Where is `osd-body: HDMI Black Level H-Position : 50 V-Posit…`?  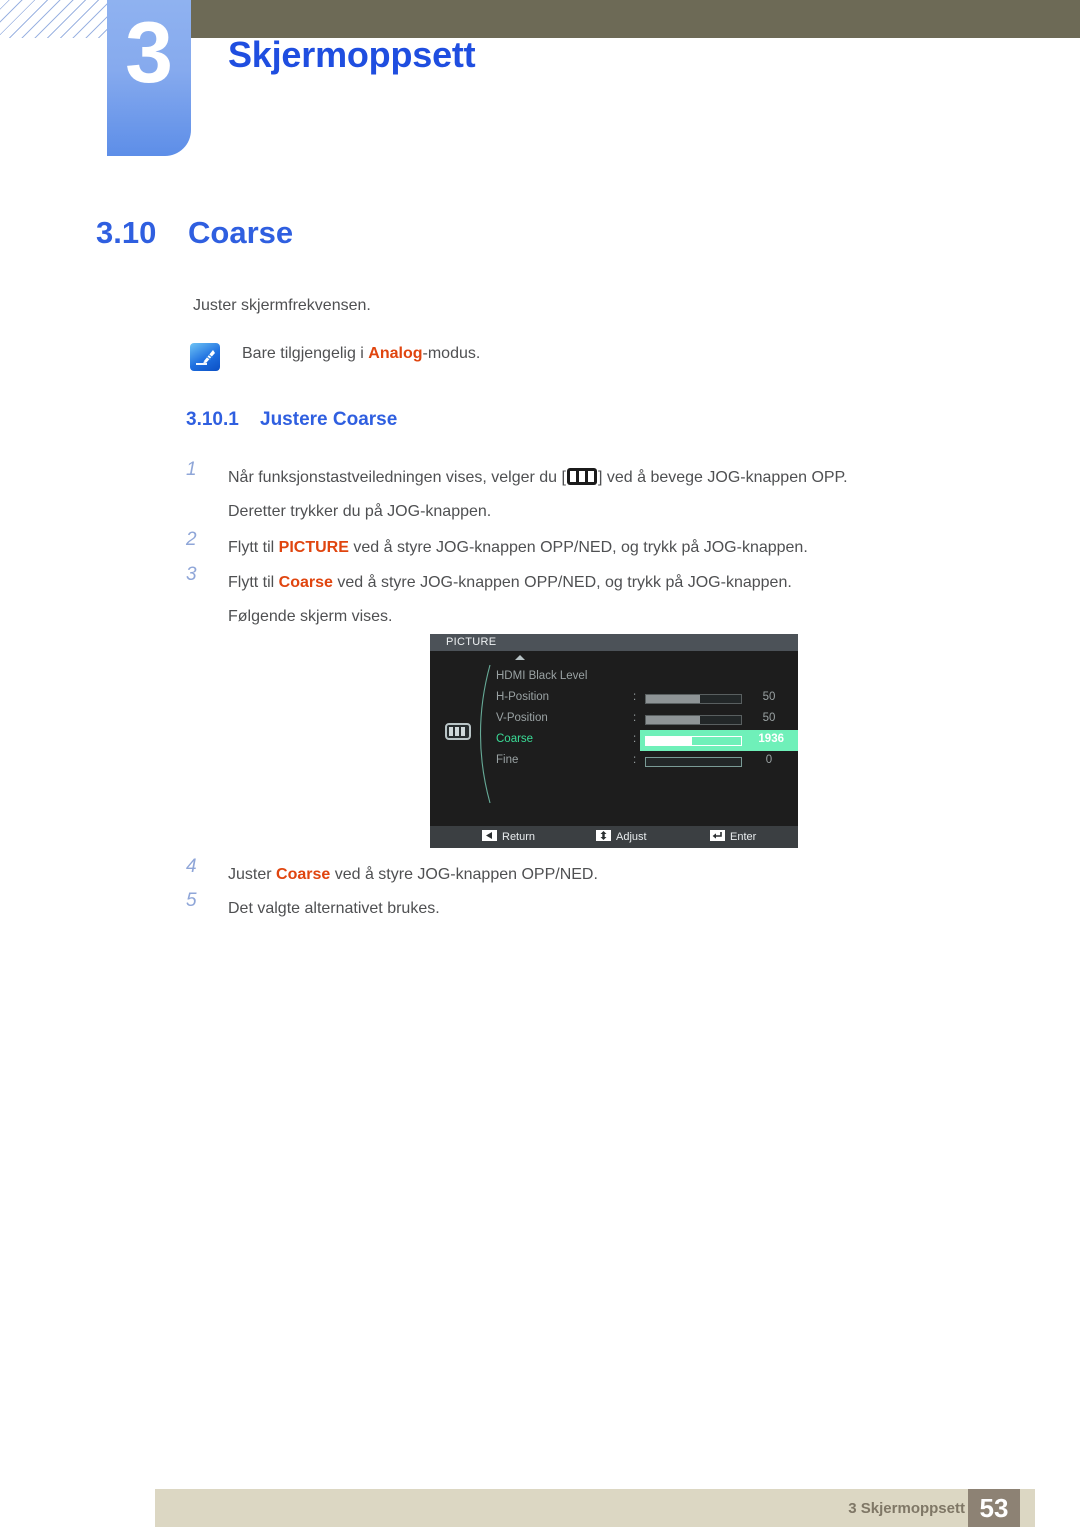 osd-body: HDMI Black Level H-Position : 50 V-Posit… is located at coordinates (614, 735).